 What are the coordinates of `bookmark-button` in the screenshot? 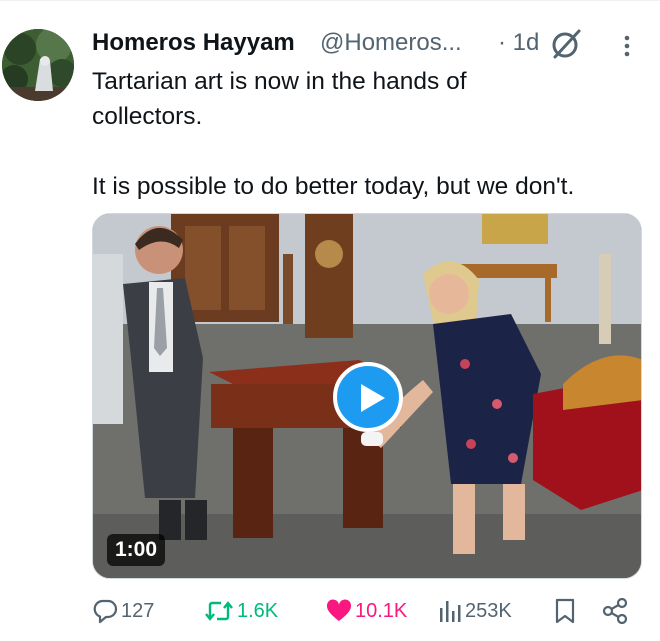 It's located at (565, 611).